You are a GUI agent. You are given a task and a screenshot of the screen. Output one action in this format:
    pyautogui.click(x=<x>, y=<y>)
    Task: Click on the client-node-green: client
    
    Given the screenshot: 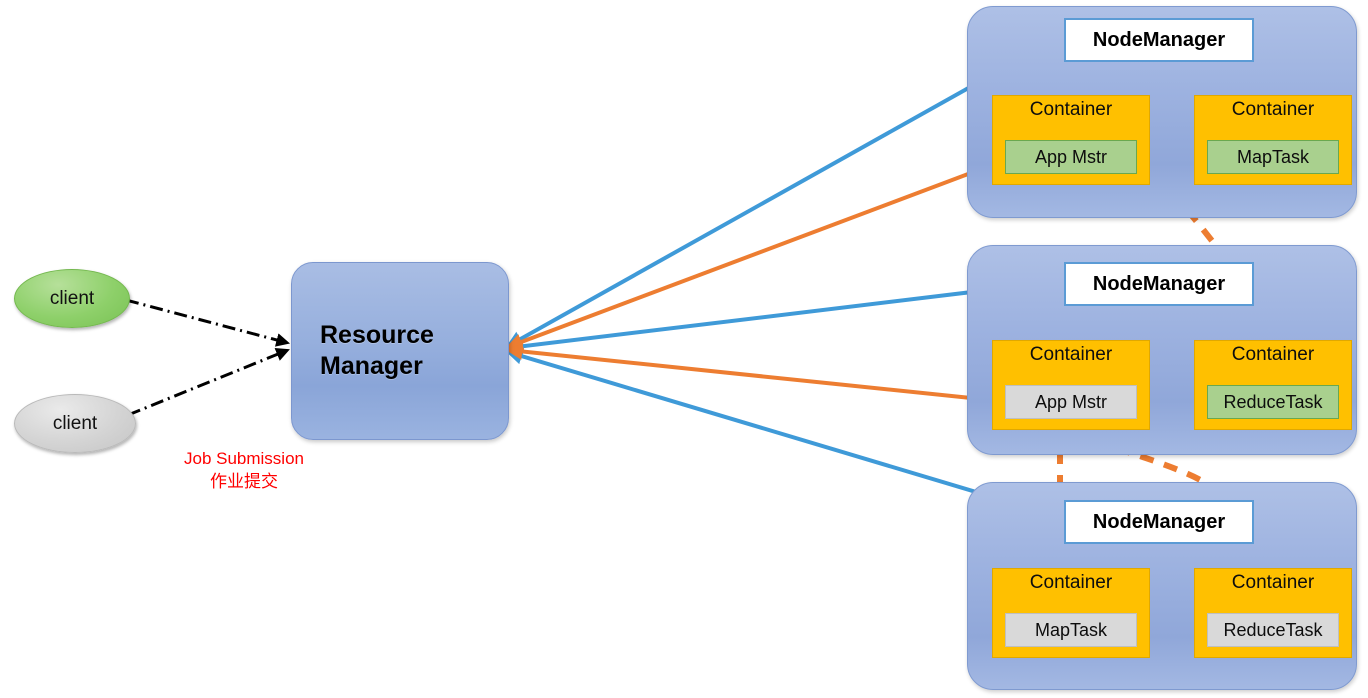 What is the action you would take?
    pyautogui.click(x=72, y=298)
    